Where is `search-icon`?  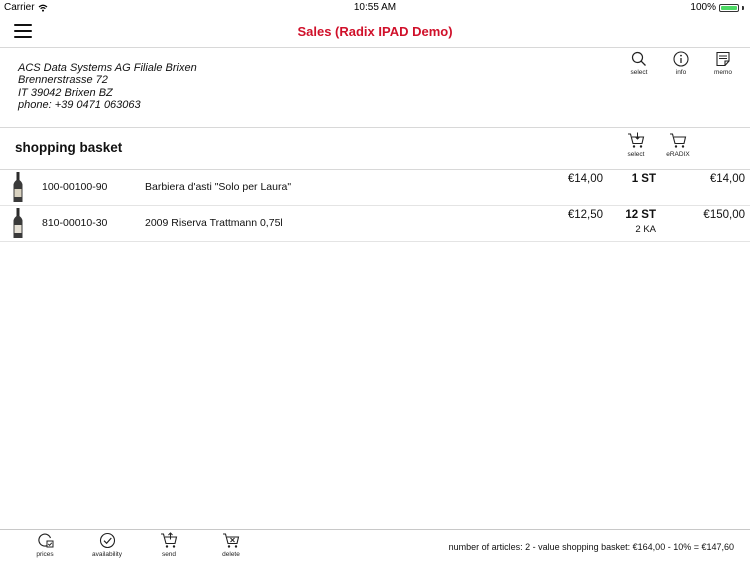
search-icon is located at coordinates (638, 58).